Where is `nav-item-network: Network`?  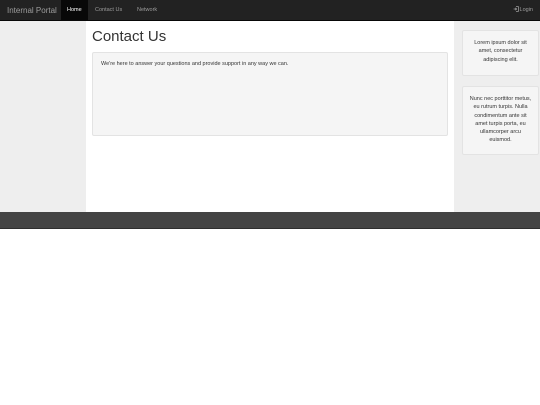 nav-item-network: Network is located at coordinates (147, 10).